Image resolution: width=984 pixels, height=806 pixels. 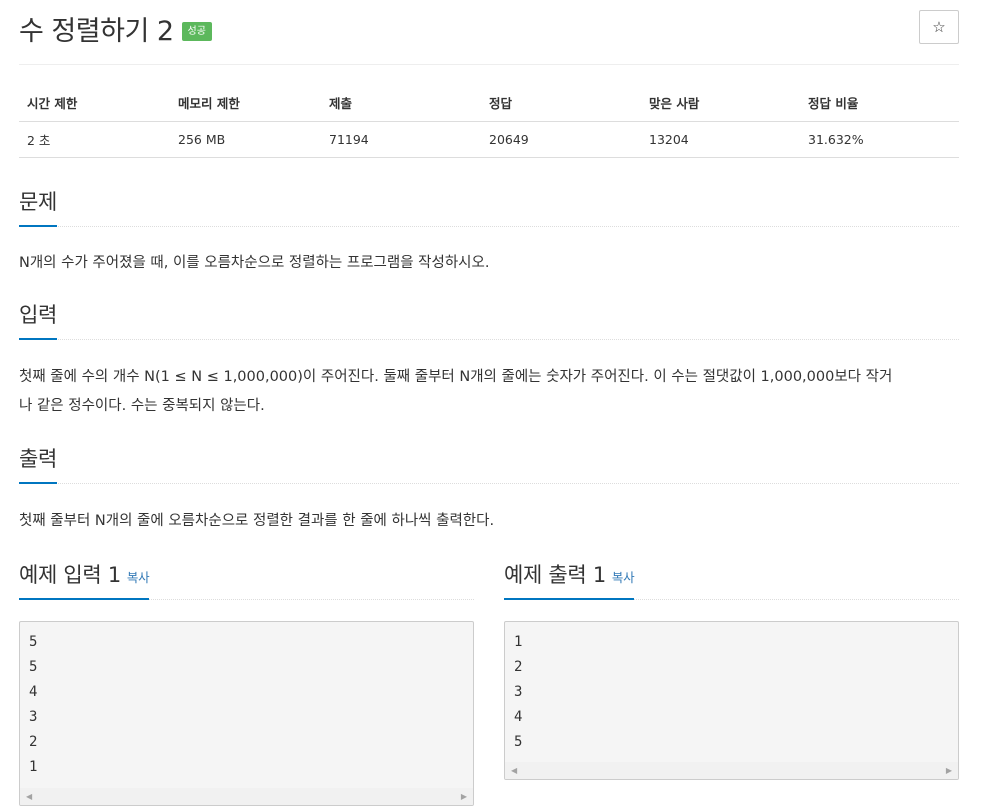 What do you see at coordinates (246, 701) in the screenshot?
I see `sample-input-content: 5 5 4 3 2 1` at bounding box center [246, 701].